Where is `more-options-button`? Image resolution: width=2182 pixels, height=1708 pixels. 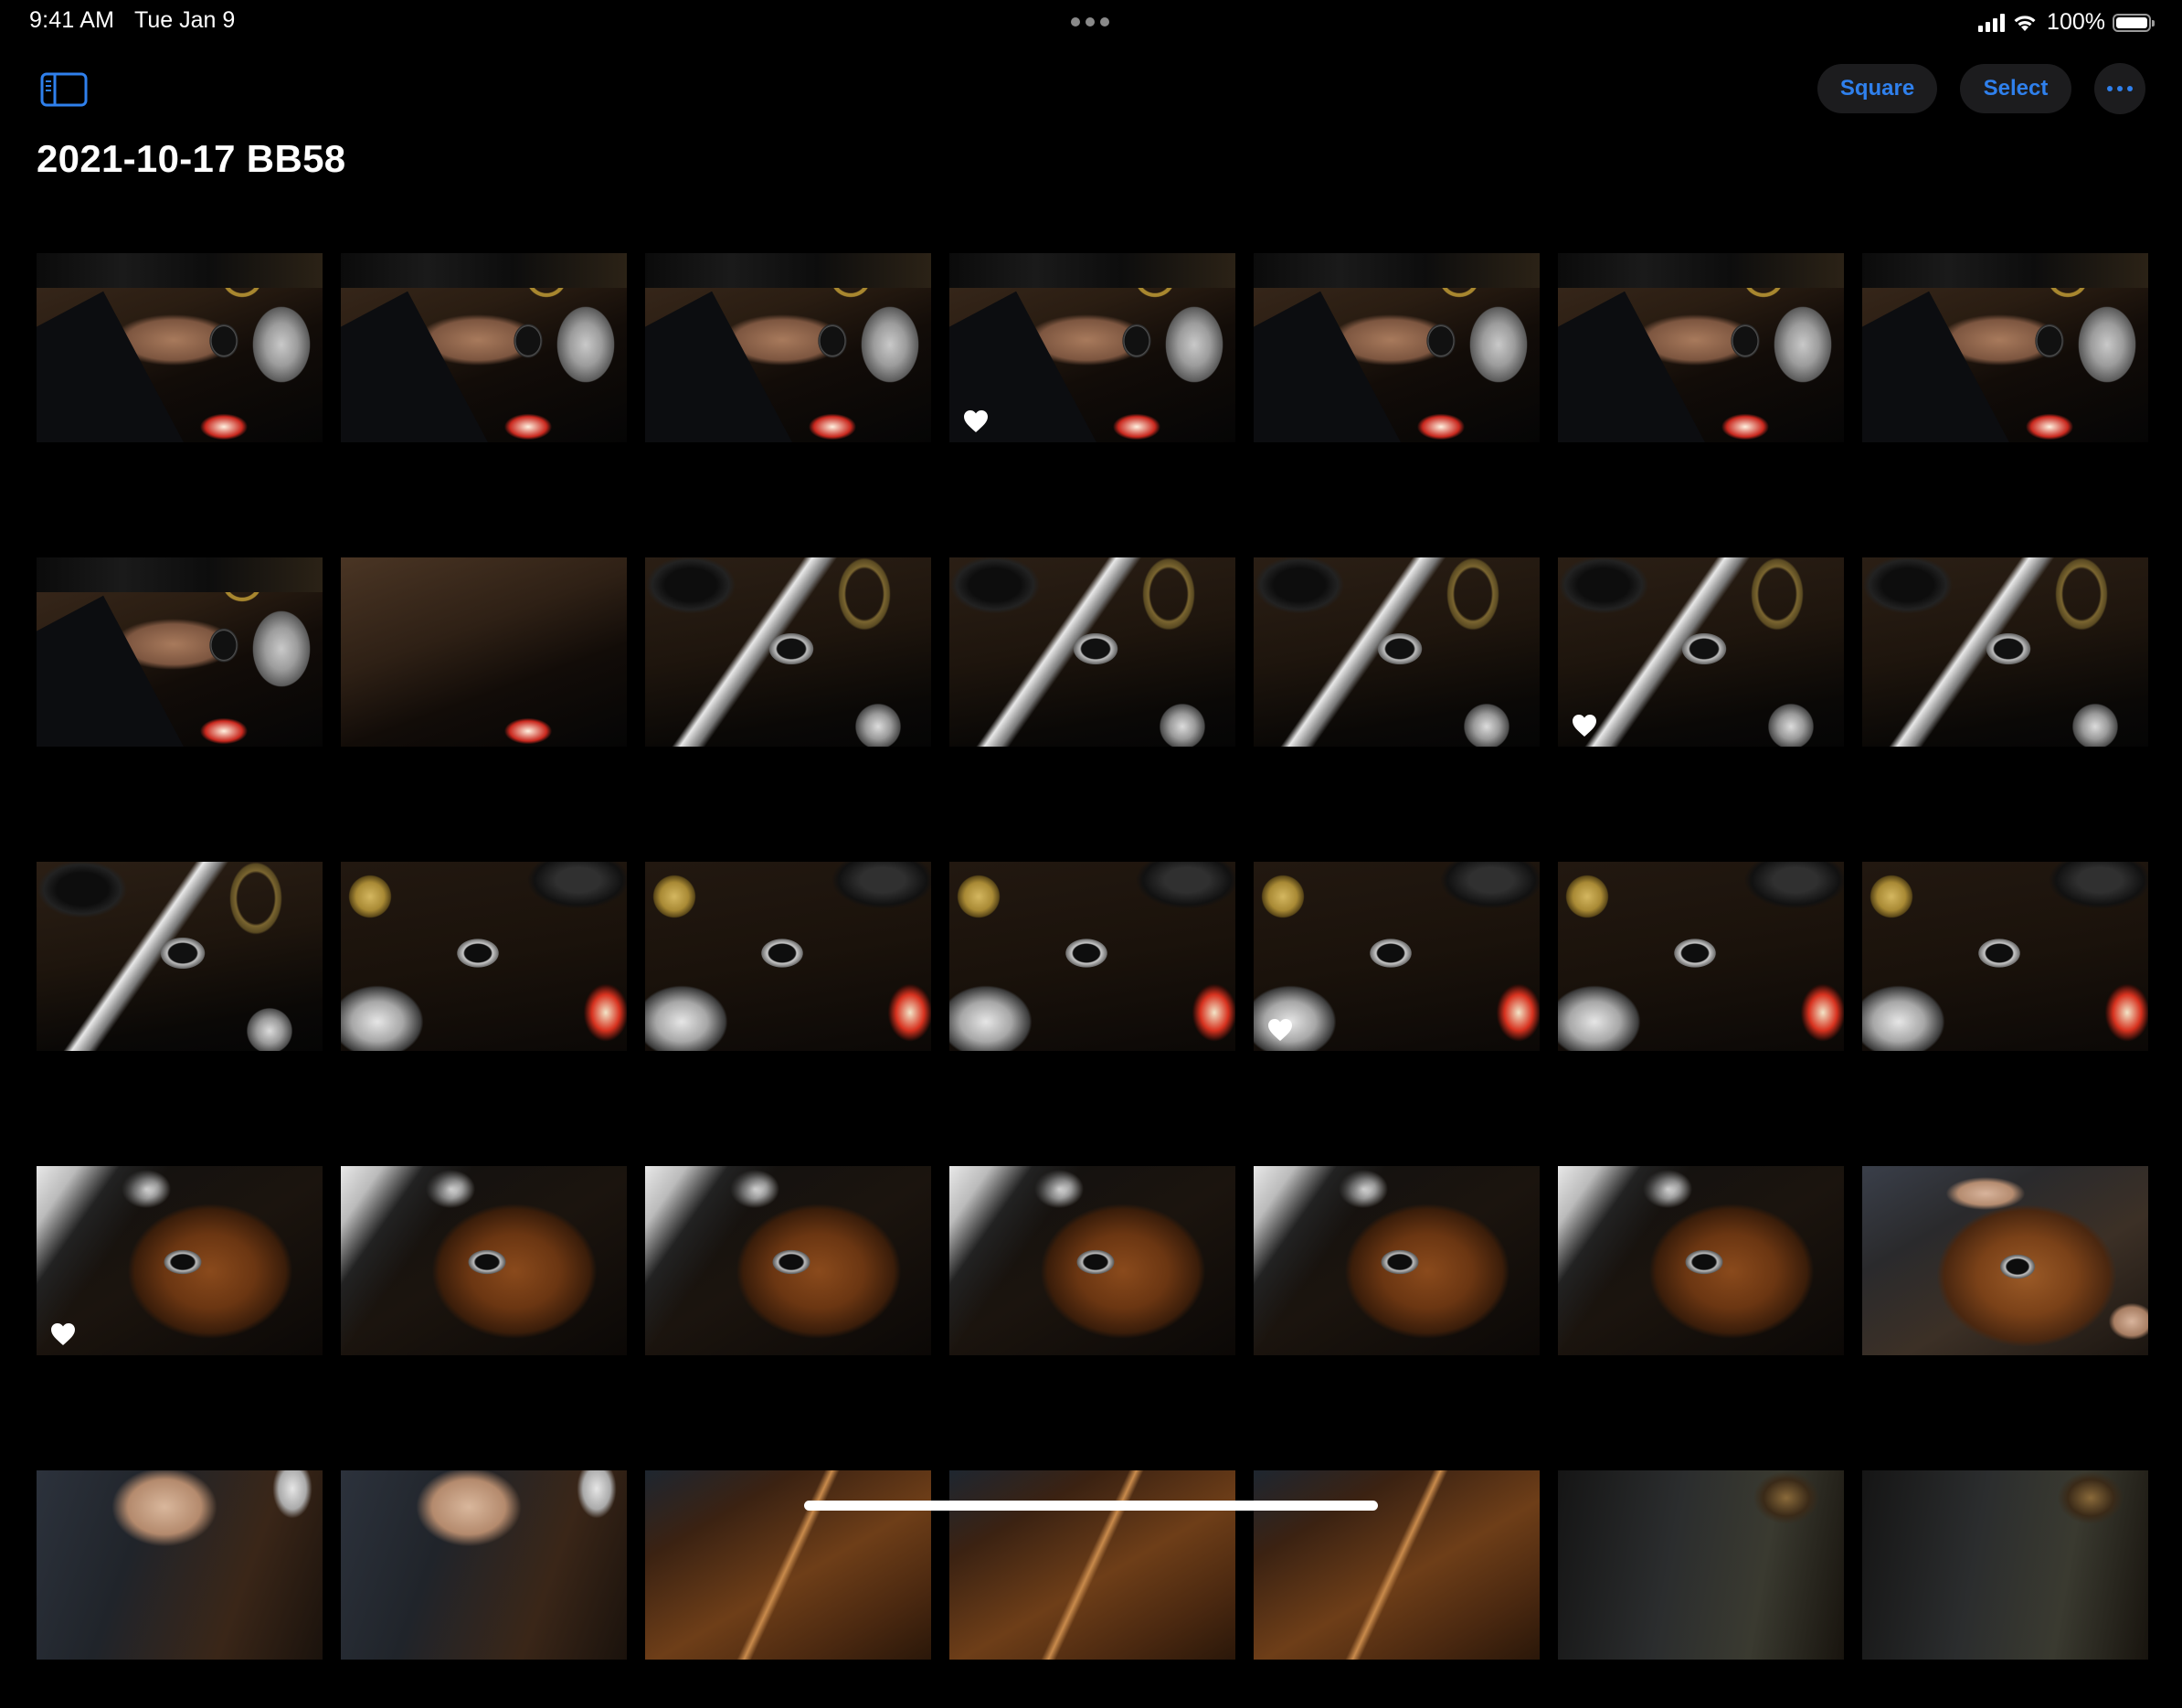
more-options-button is located at coordinates (2119, 88).